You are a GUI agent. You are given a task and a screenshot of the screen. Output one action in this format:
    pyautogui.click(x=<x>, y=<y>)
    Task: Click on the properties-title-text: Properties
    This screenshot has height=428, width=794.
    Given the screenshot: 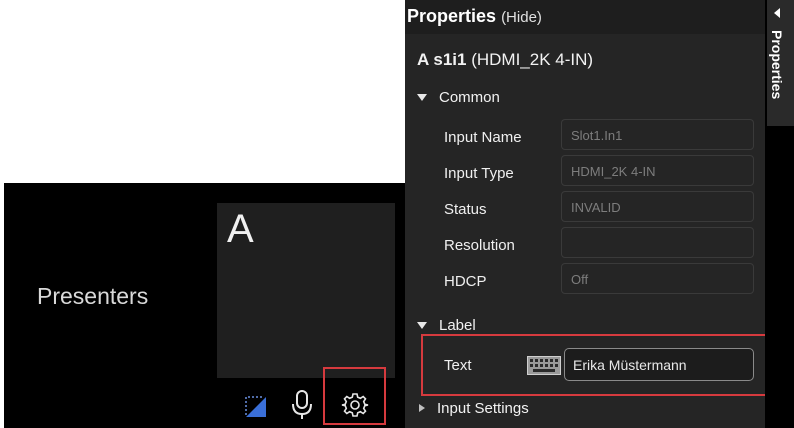 What is the action you would take?
    pyautogui.click(x=452, y=16)
    